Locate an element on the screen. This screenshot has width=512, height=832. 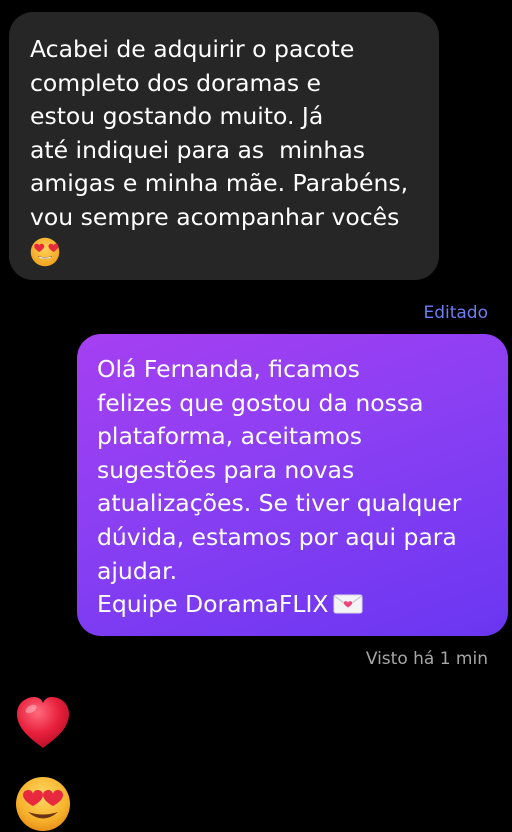
heart-eyes-emoji-icon is located at coordinates (45, 251).